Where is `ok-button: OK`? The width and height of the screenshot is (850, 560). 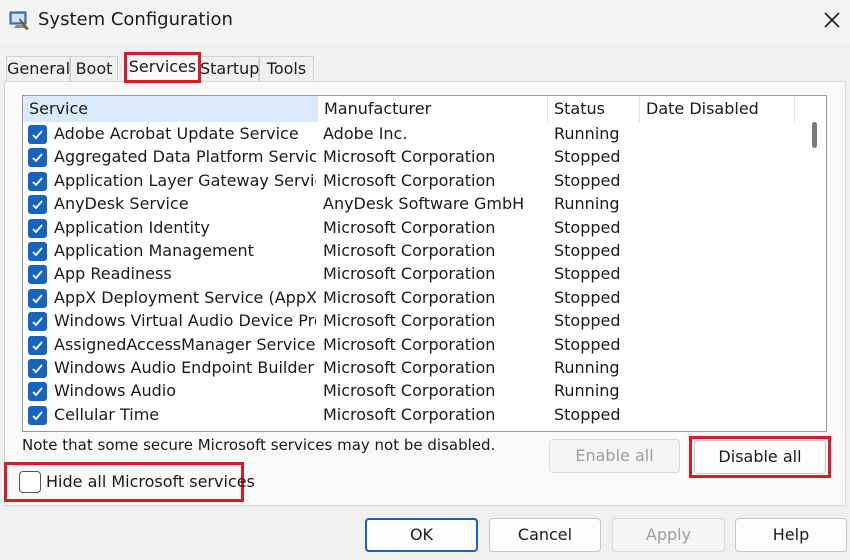
ok-button: OK is located at coordinates (421, 535).